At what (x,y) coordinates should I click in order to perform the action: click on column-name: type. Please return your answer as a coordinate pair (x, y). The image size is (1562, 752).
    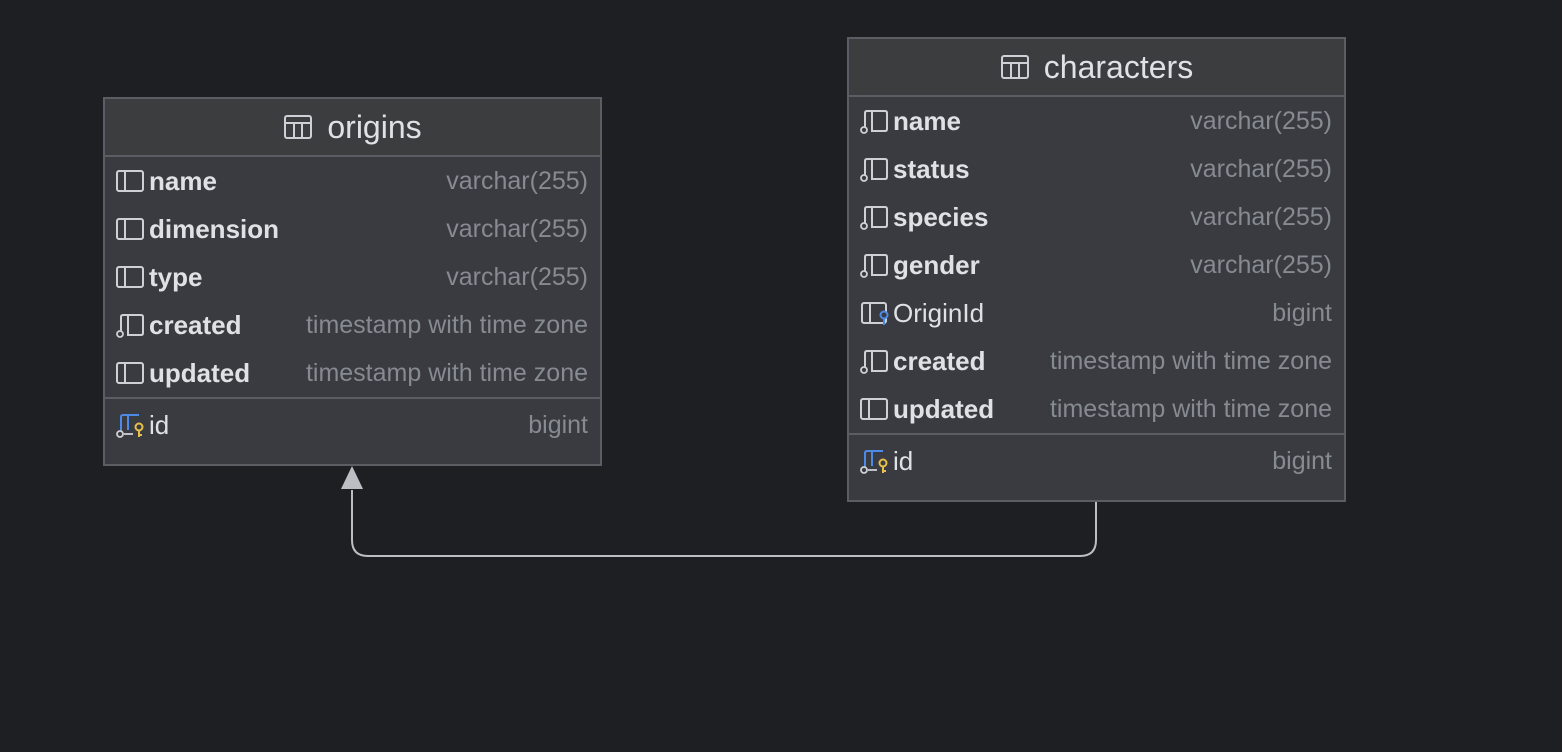
    Looking at the image, I should click on (176, 276).